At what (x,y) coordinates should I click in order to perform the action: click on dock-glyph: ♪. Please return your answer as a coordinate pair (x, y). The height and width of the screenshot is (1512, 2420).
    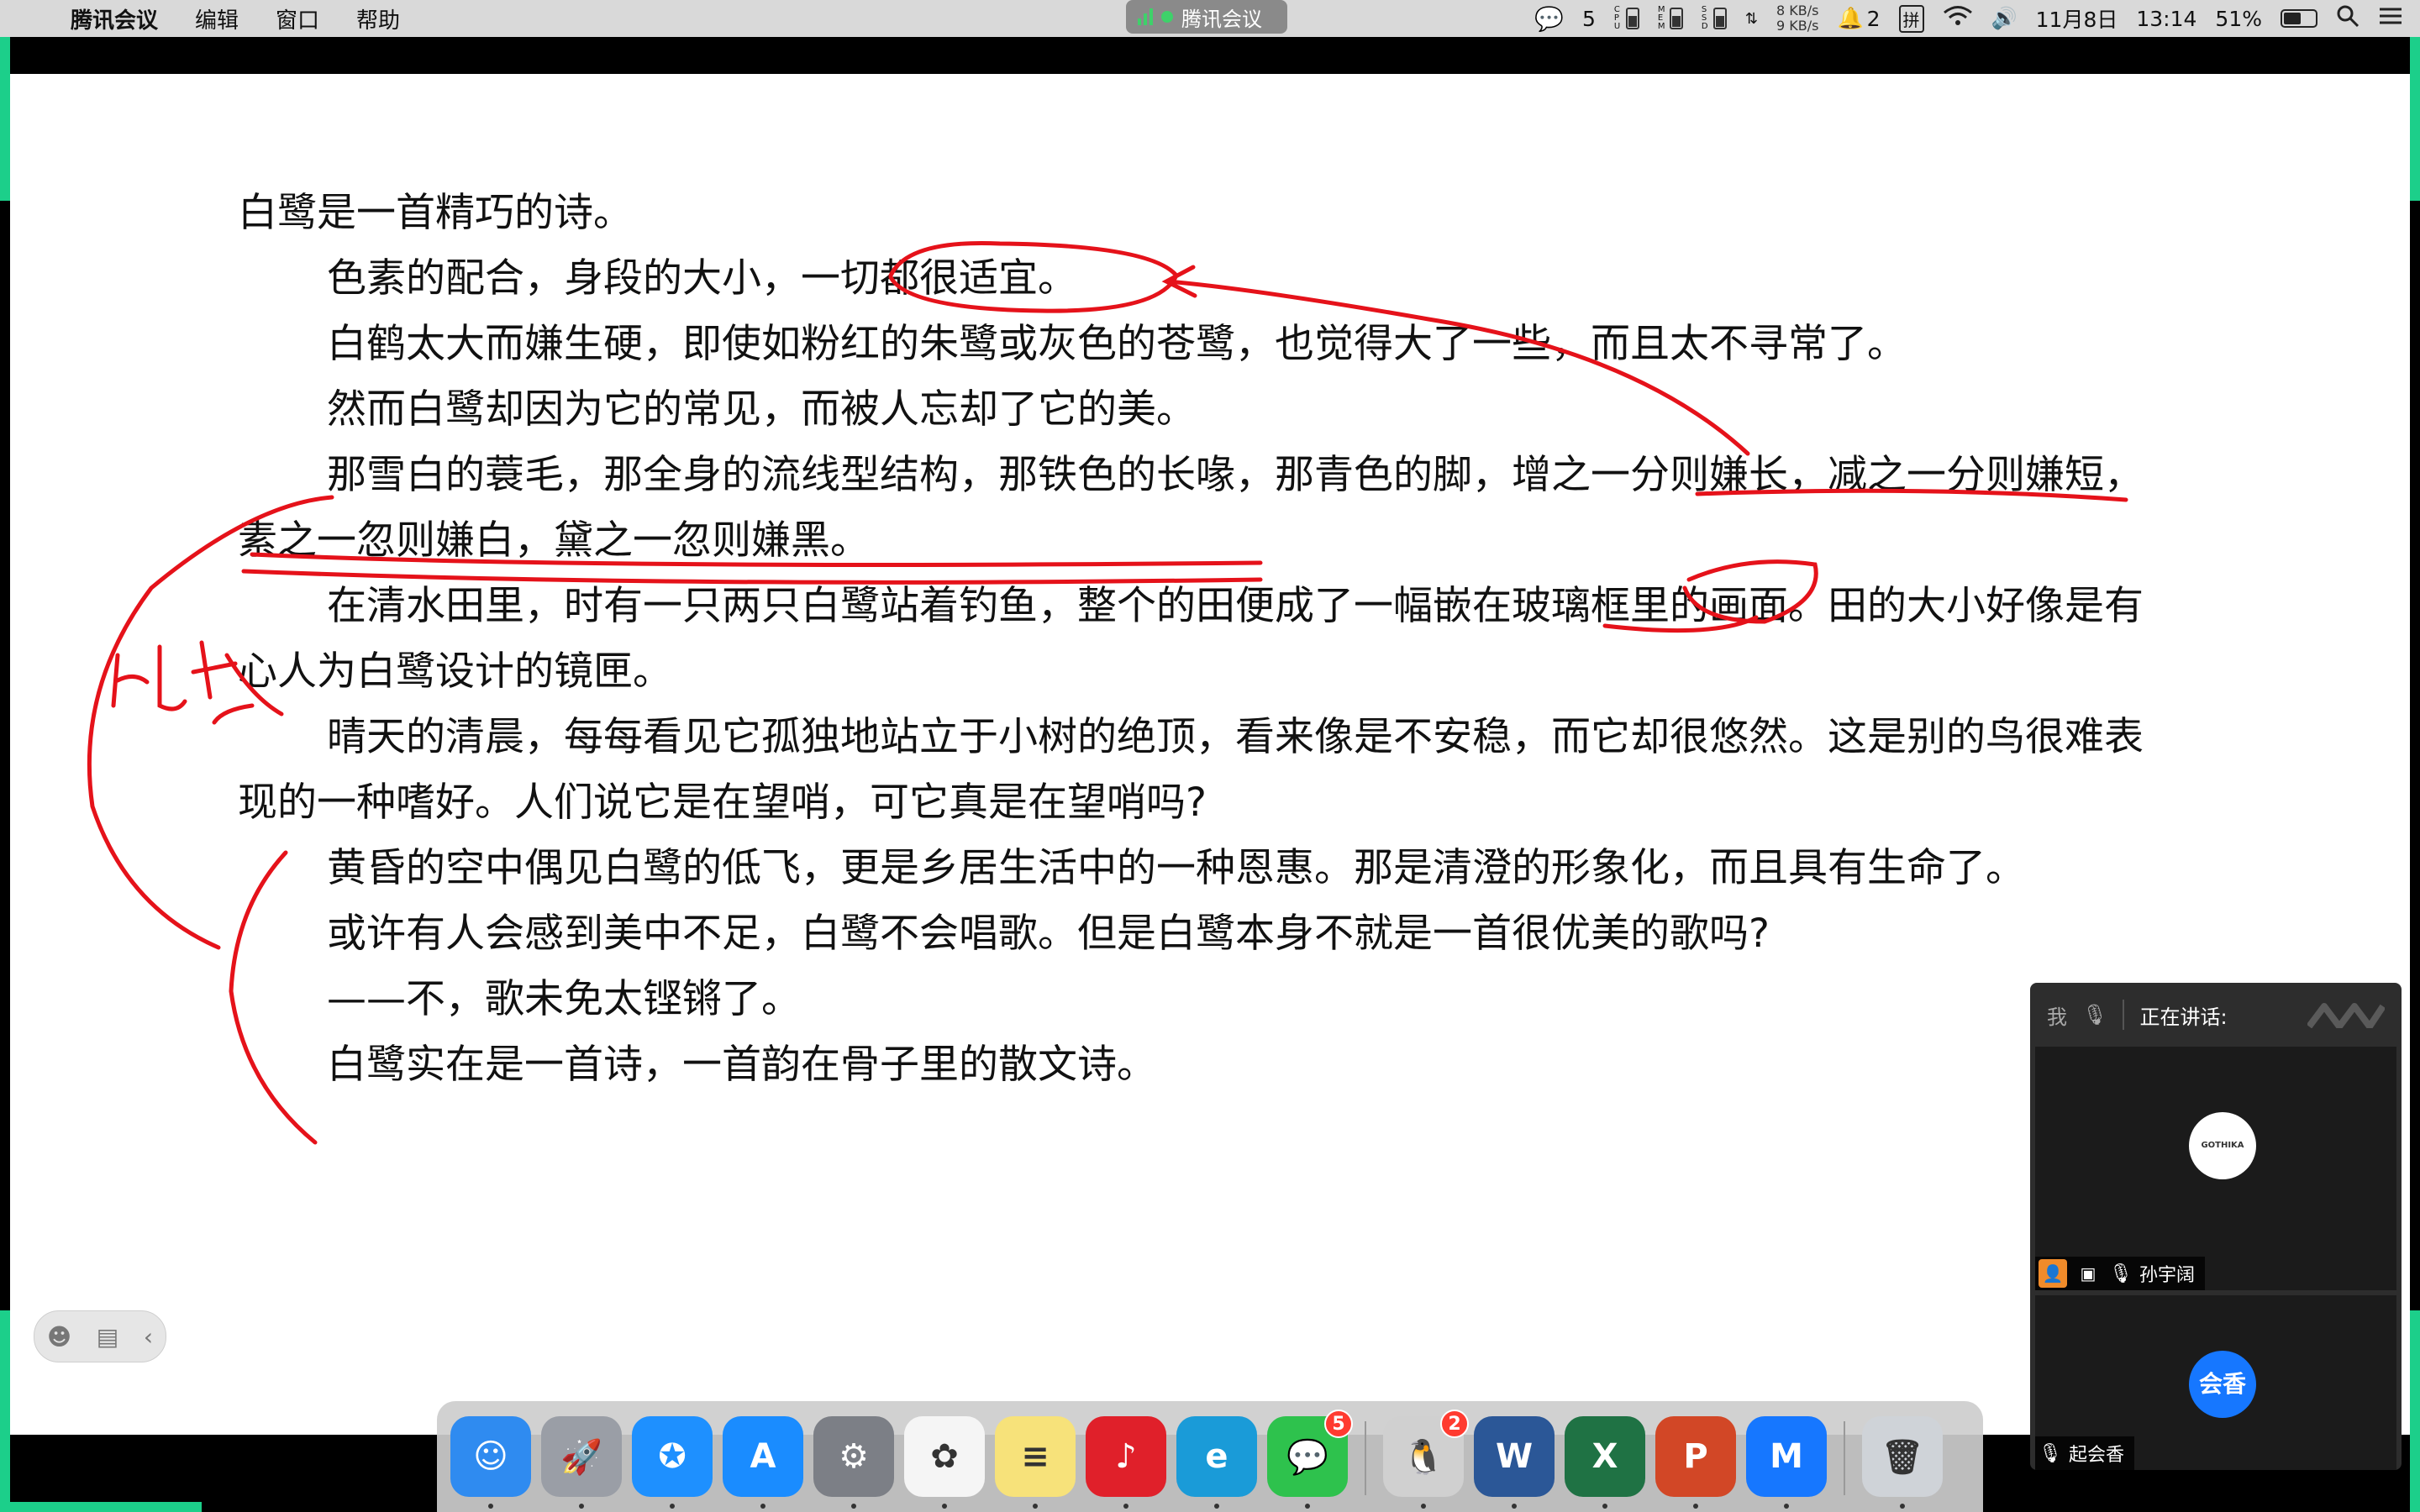
    Looking at the image, I should click on (1126, 1456).